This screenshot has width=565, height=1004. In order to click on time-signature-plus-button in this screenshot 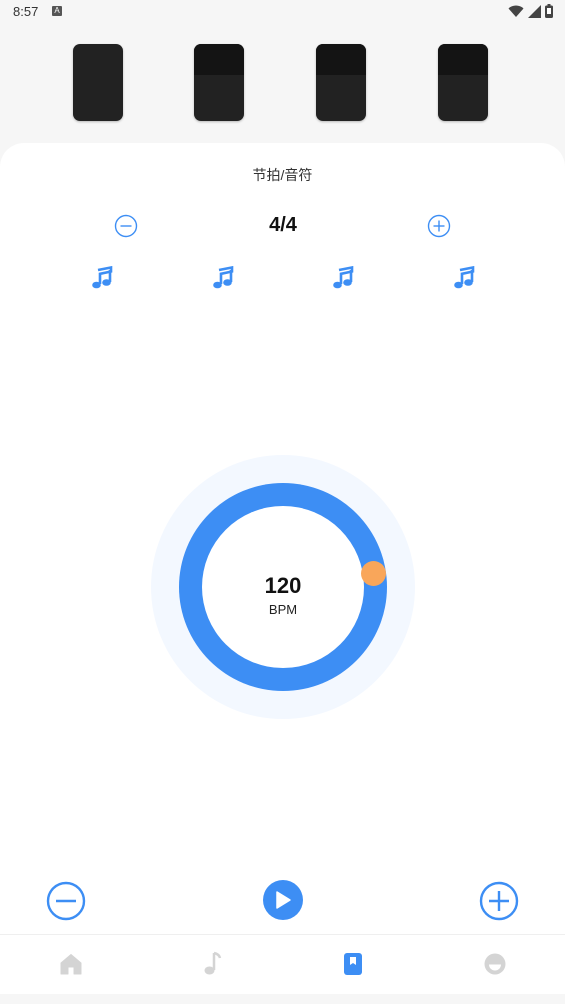, I will do `click(439, 226)`.